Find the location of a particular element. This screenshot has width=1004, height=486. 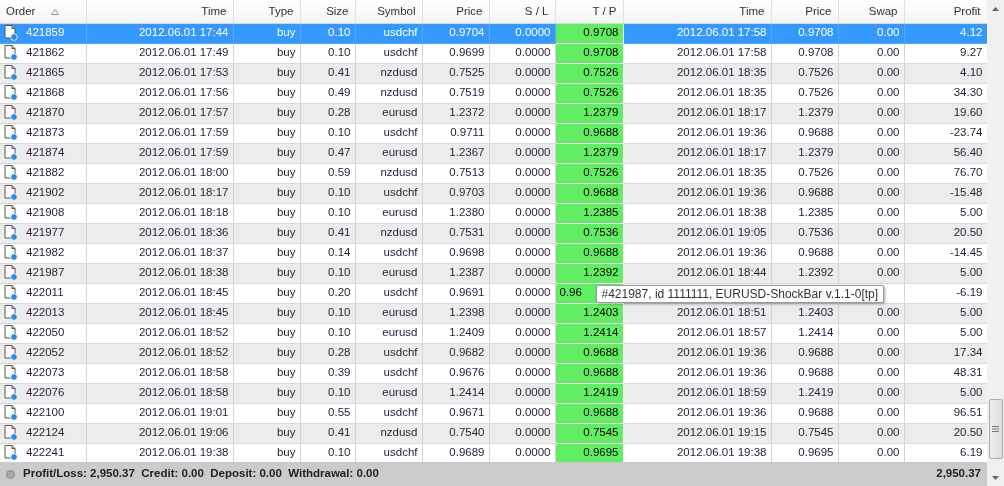

order-number: 421987 is located at coordinates (45, 273).